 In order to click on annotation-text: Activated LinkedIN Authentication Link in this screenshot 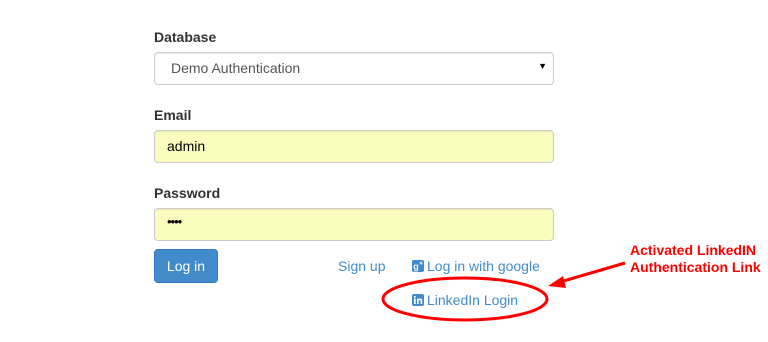, I will do `click(695, 259)`.